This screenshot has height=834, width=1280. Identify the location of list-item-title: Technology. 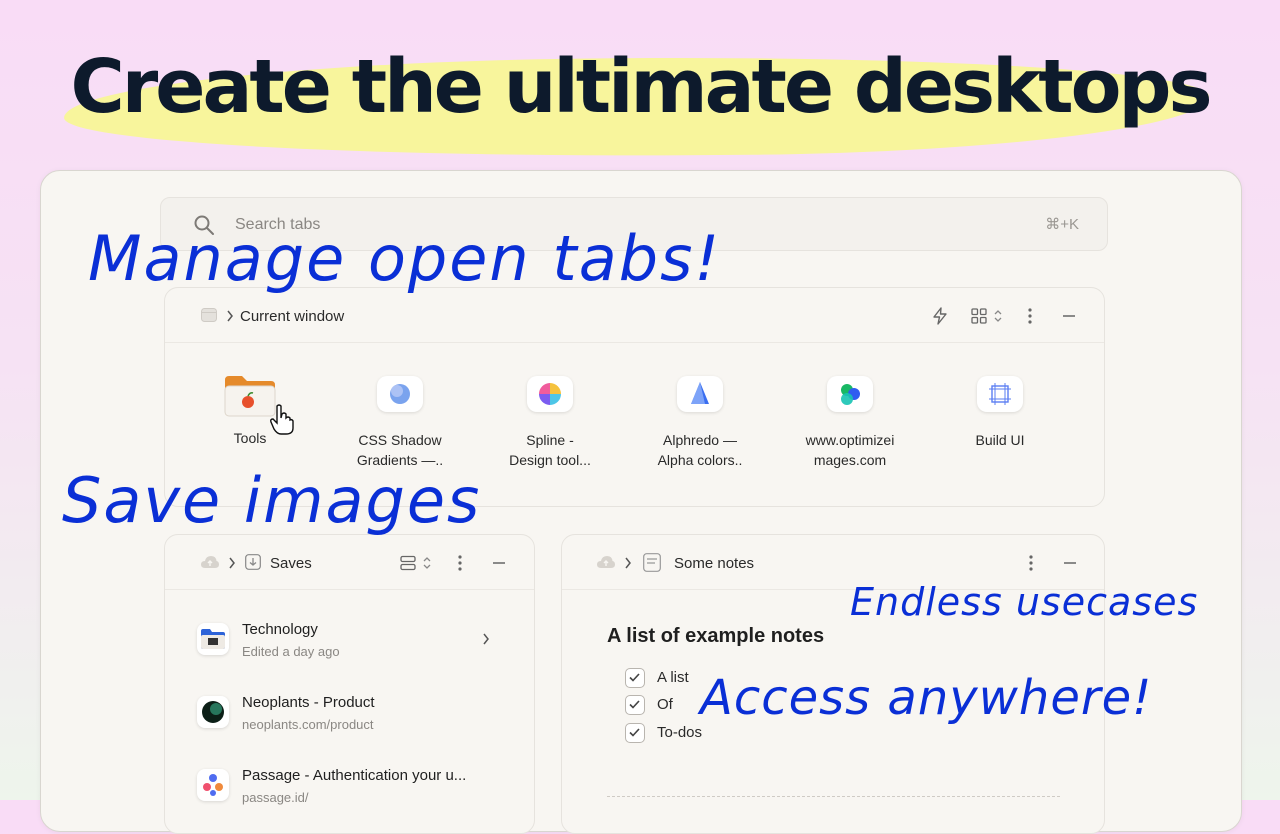
(280, 629).